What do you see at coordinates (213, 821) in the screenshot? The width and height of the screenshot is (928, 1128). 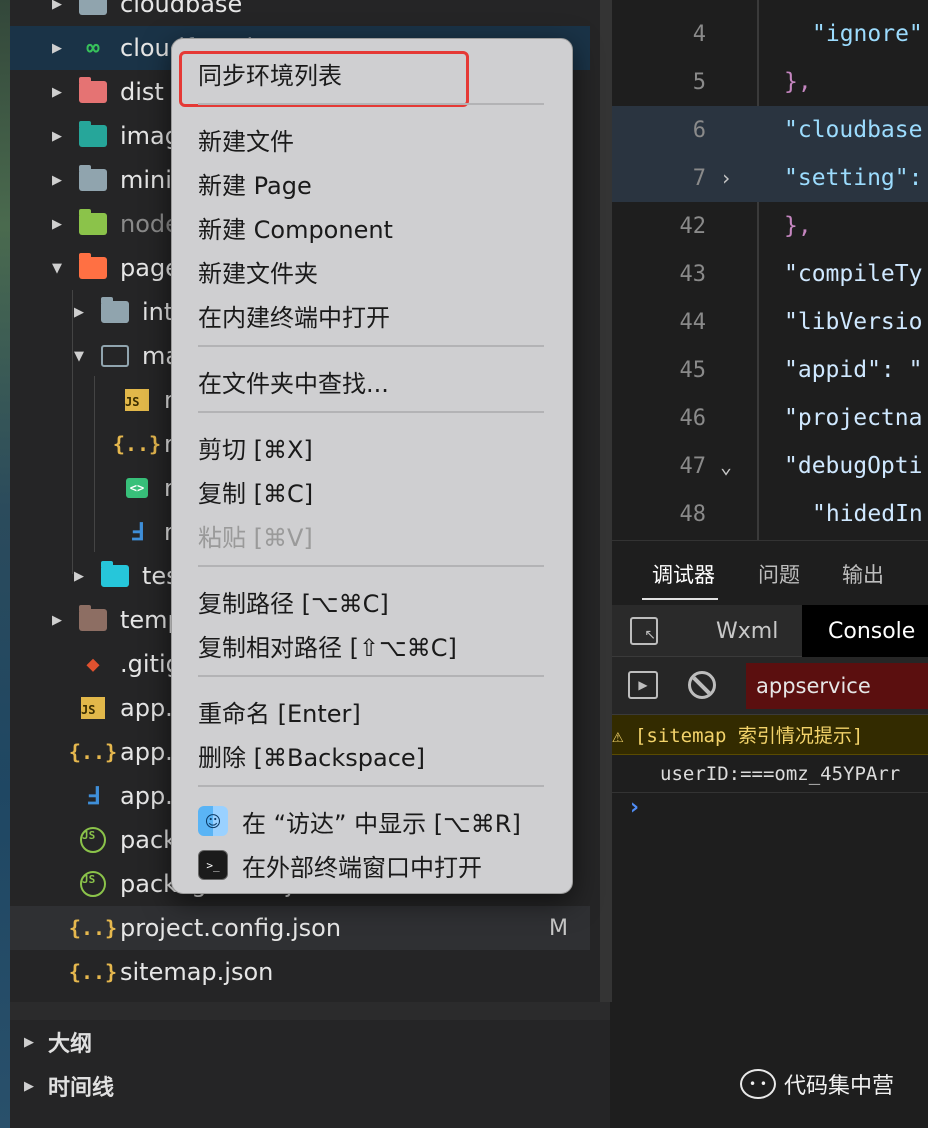 I see `finder-icon: ☺` at bounding box center [213, 821].